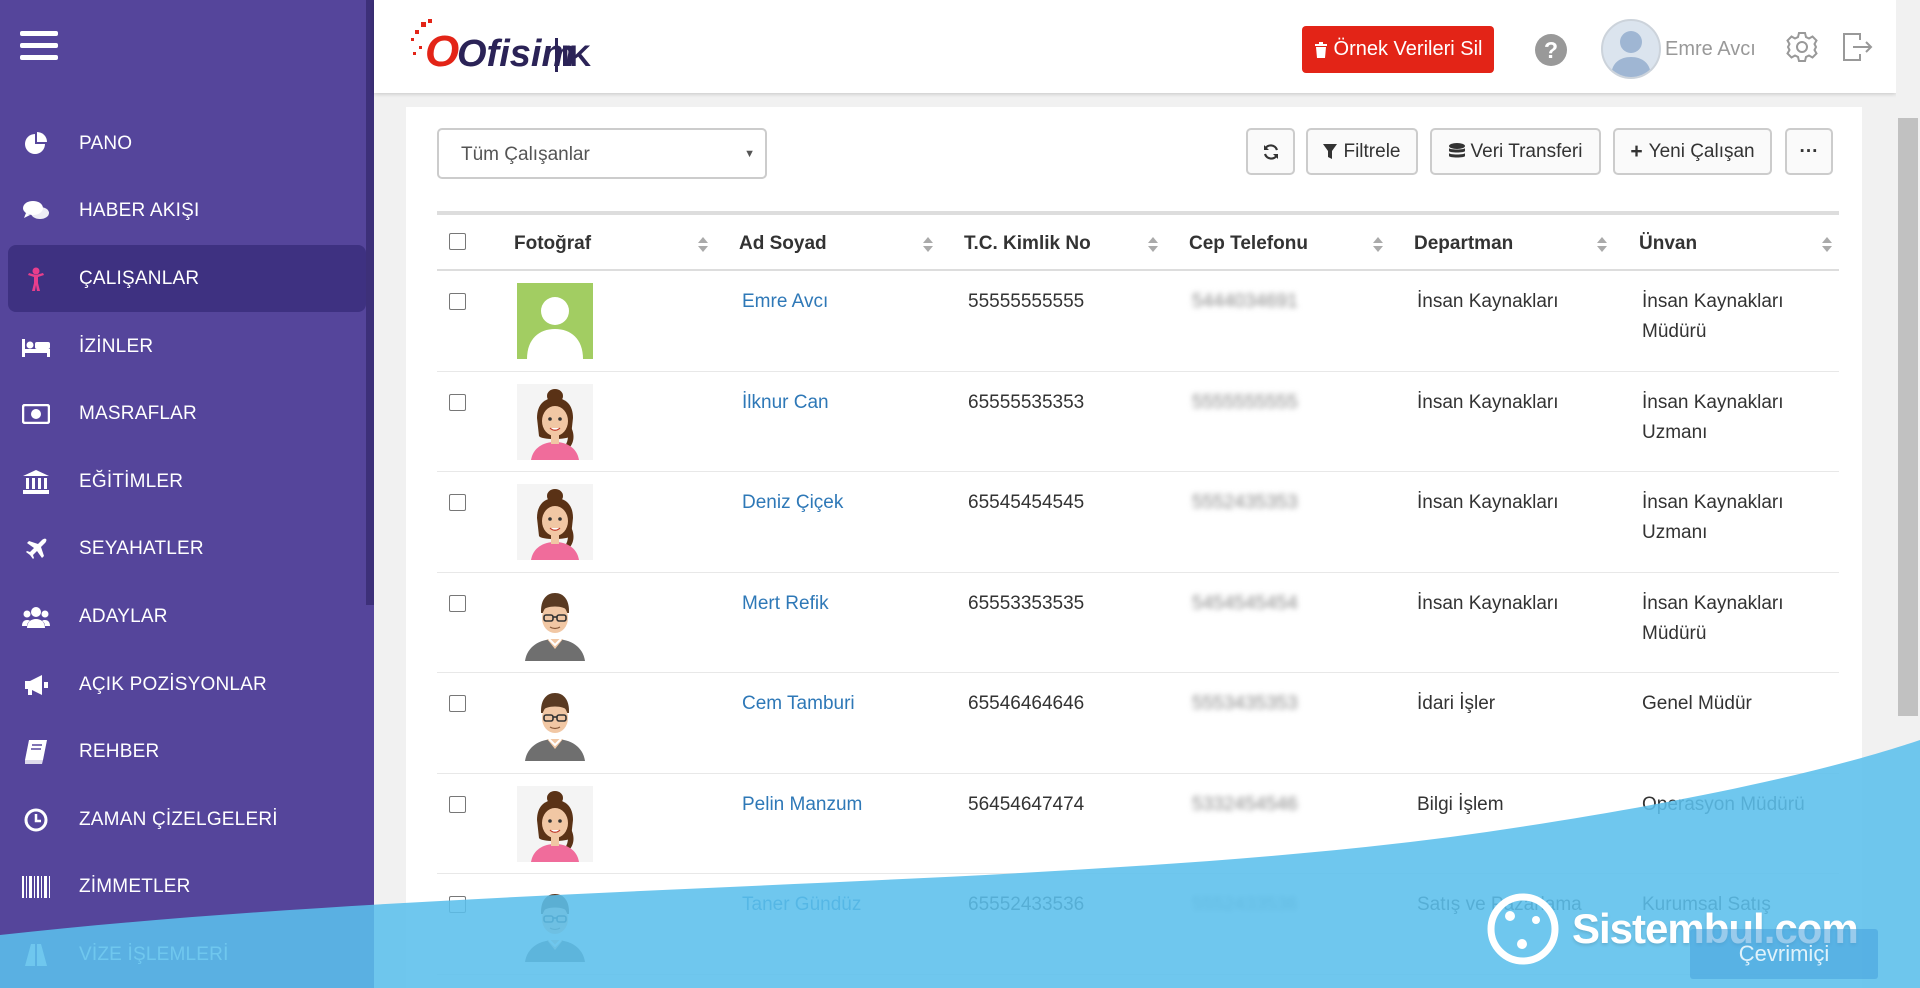 The width and height of the screenshot is (1920, 988). Describe the element at coordinates (370, 302) in the screenshot. I see `sidebar-scrollbar` at that location.